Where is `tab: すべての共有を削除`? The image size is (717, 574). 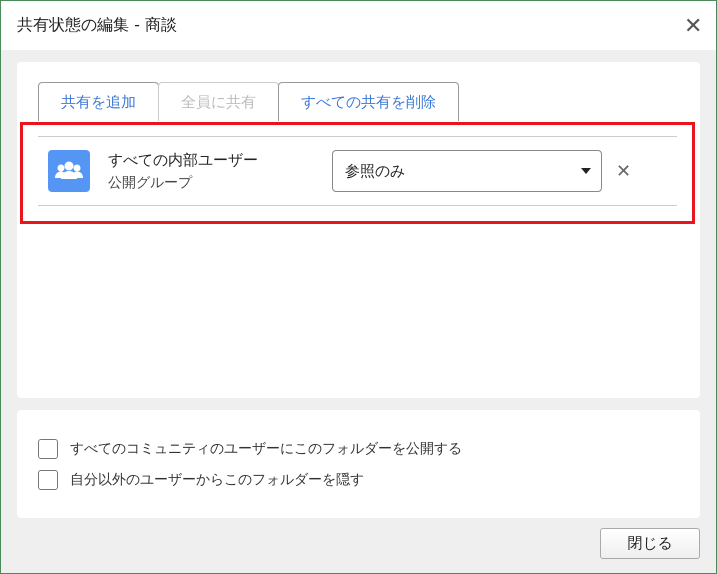
tab: すべての共有を削除 is located at coordinates (368, 101).